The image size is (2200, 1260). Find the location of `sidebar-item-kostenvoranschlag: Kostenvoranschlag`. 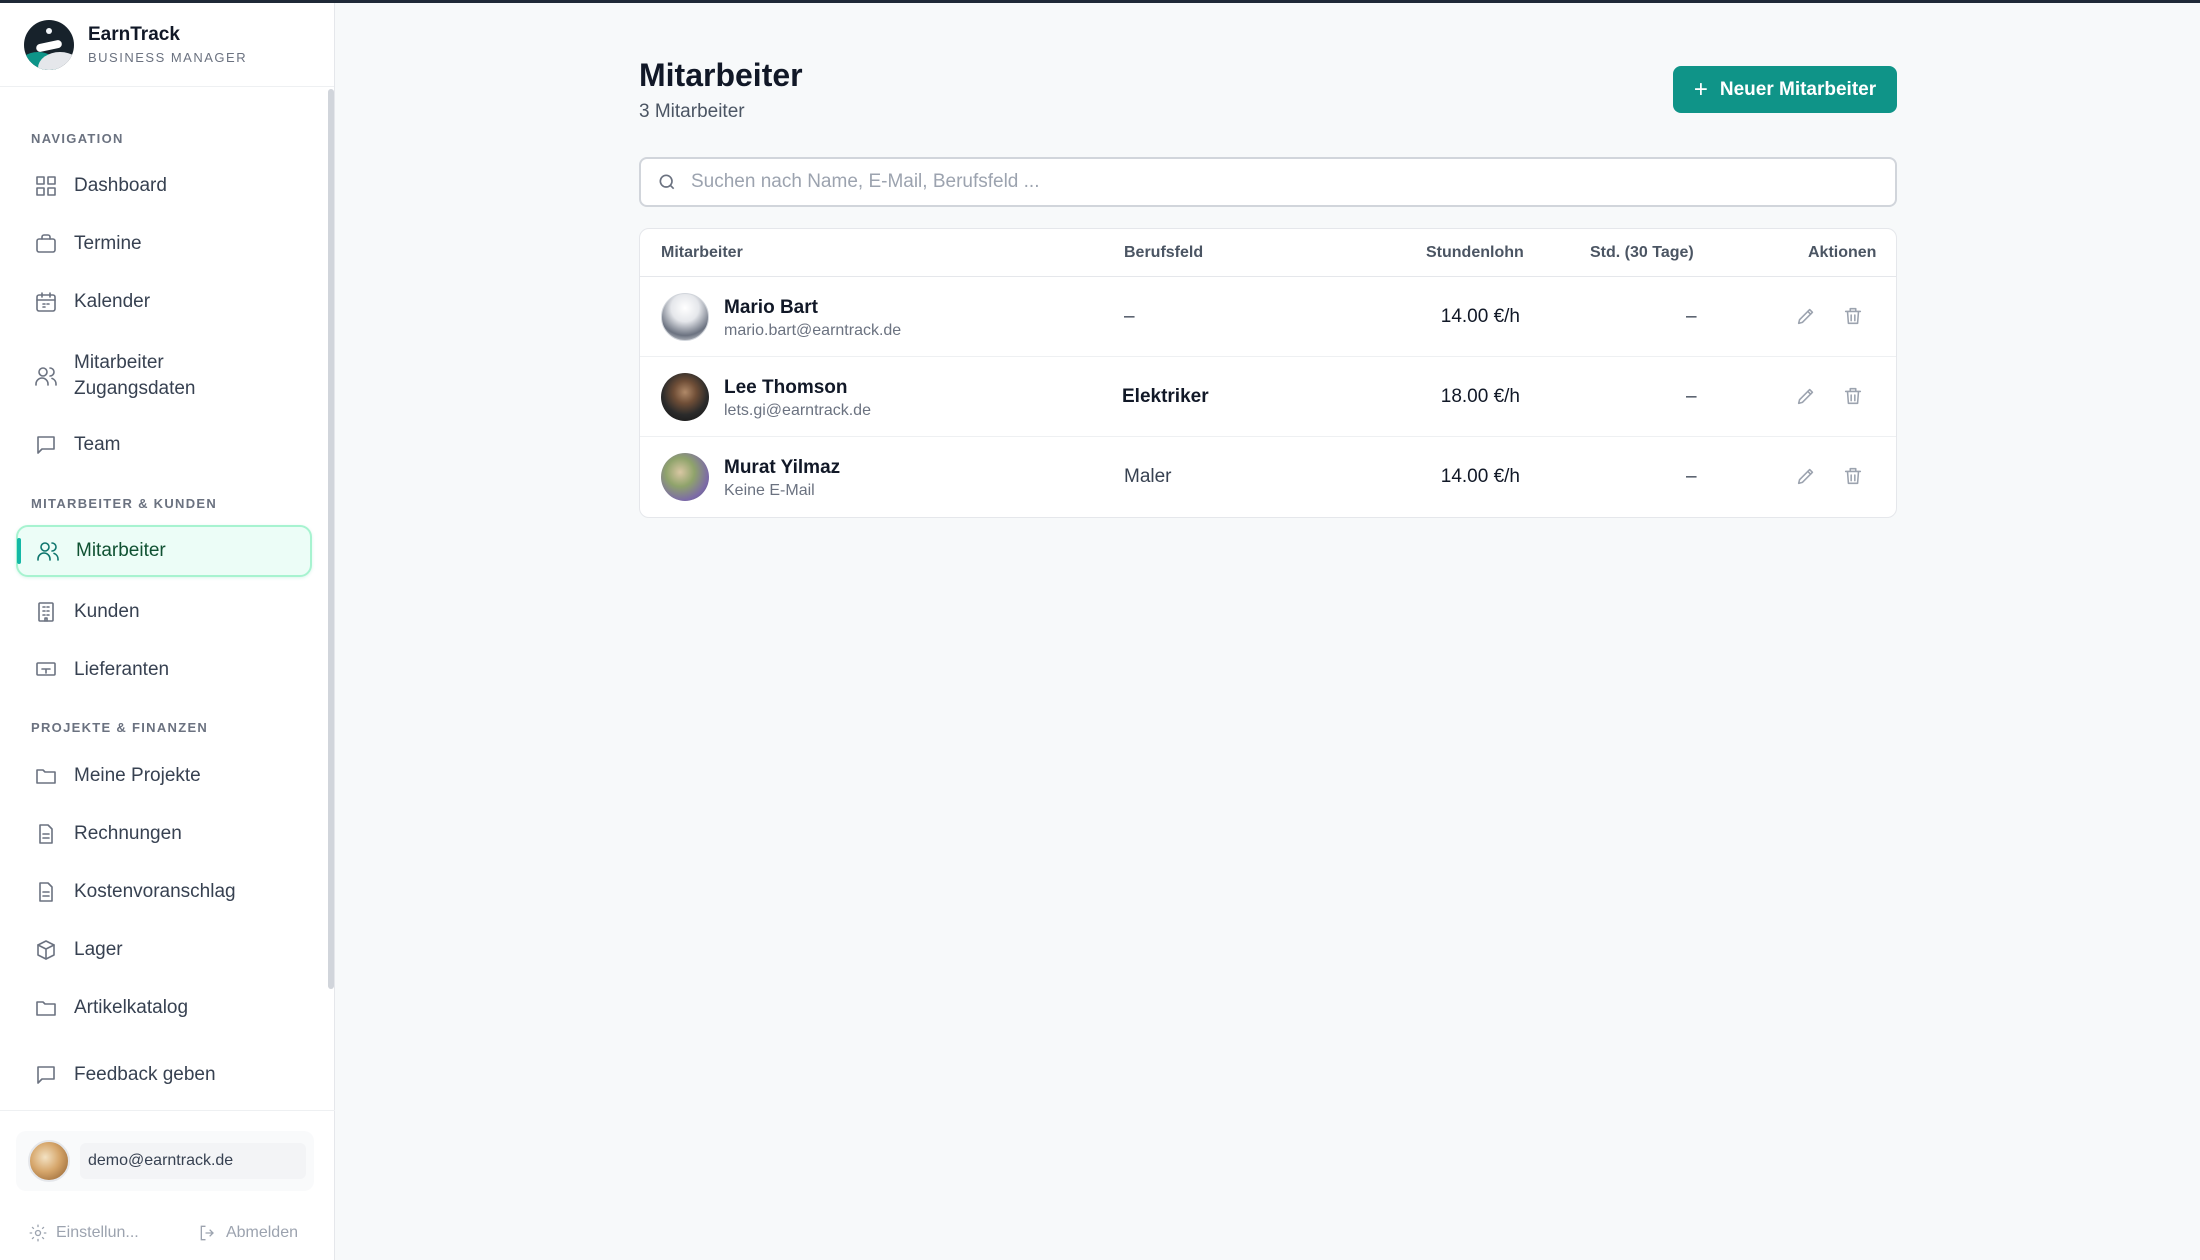

sidebar-item-kostenvoranschlag: Kostenvoranschlag is located at coordinates (164, 892).